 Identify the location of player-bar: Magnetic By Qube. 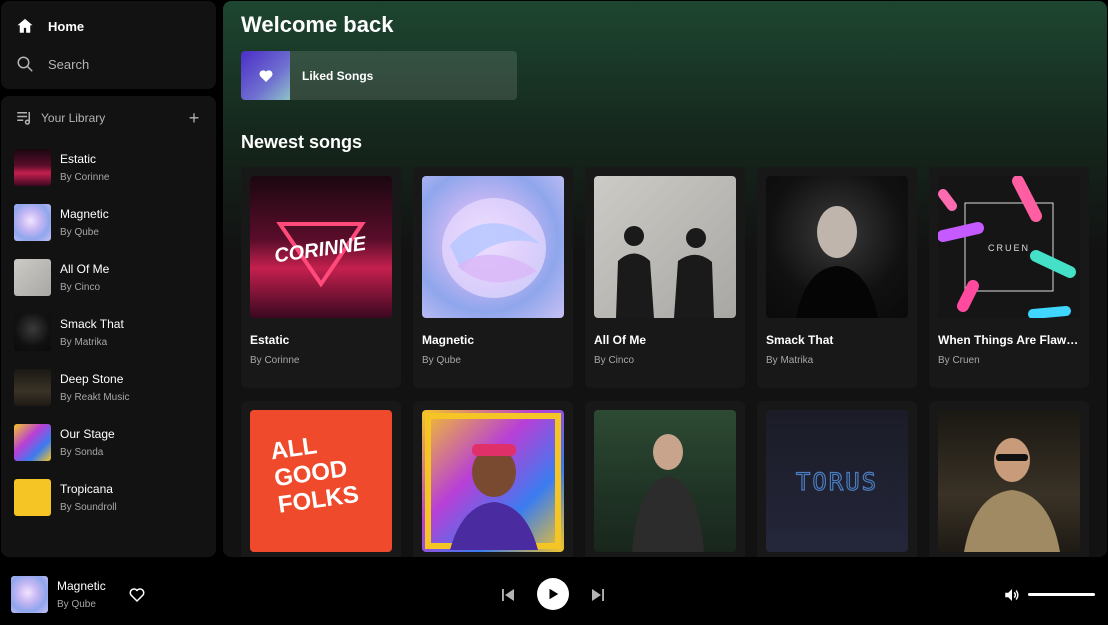
(554, 593).